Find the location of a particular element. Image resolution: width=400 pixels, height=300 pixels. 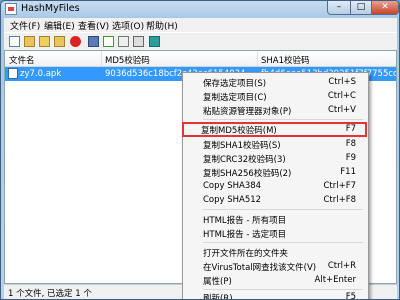

menuitem-save-selected: 保存选定项目(S) Ctrl+S is located at coordinates (275, 82).